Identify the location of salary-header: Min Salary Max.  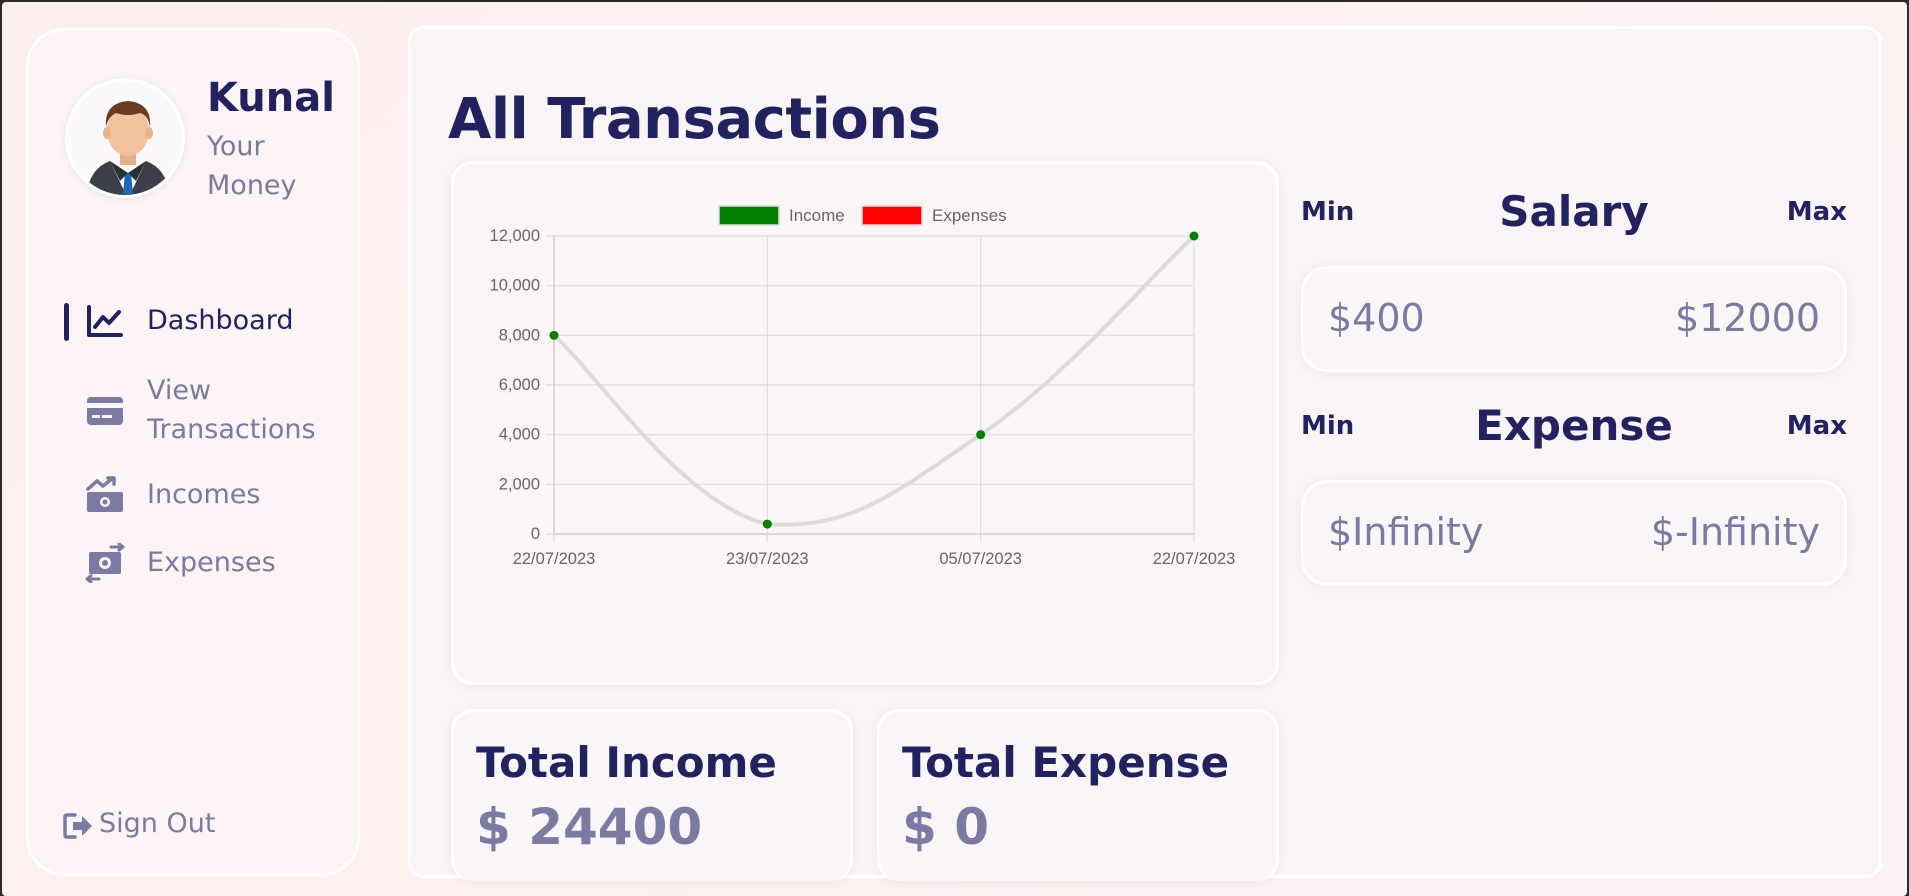
(1574, 212).